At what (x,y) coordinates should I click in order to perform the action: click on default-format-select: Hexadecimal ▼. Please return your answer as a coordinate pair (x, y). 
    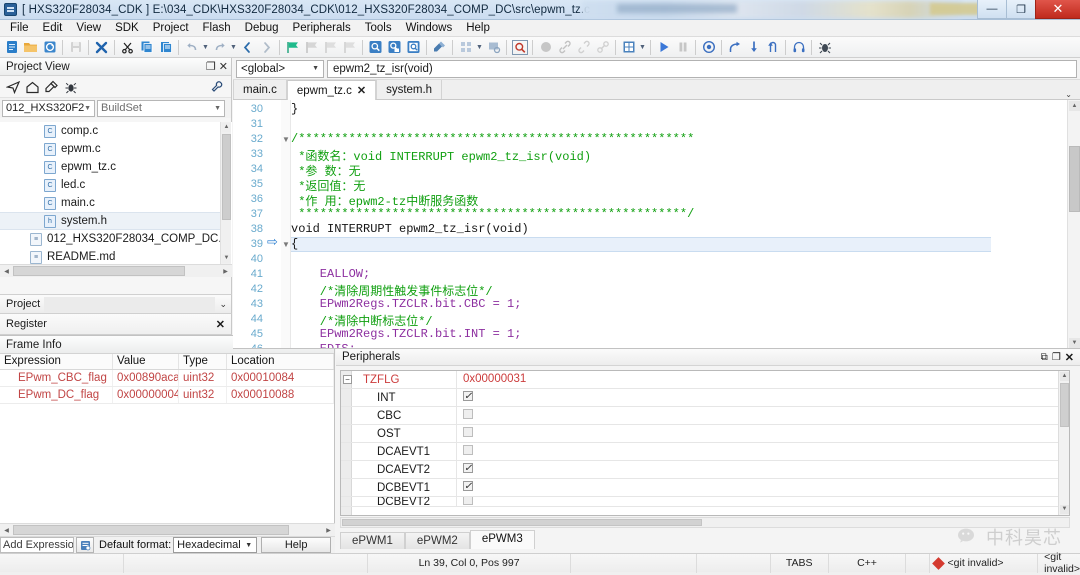
    Looking at the image, I should click on (215, 545).